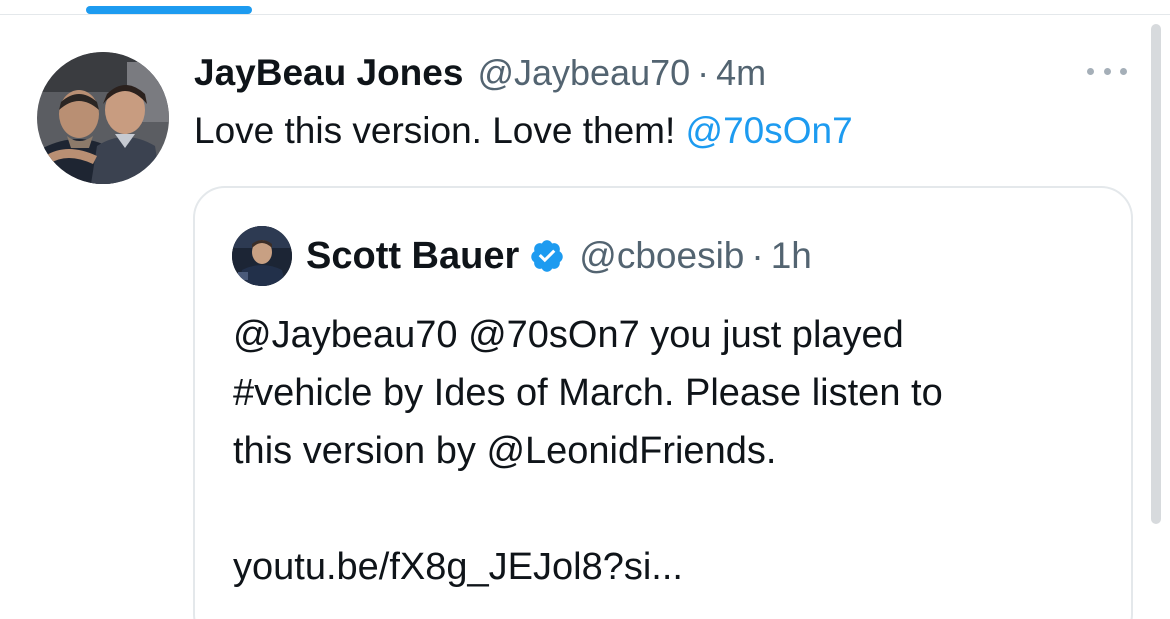  Describe the element at coordinates (547, 256) in the screenshot. I see `verified-badge-icon` at that location.